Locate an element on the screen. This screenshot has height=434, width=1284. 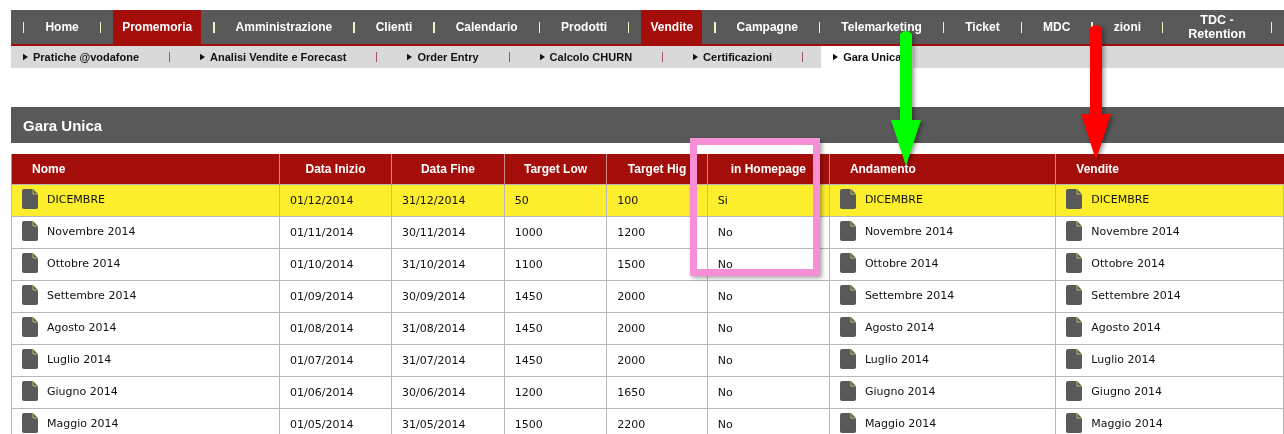
menu-tab: Prodotti is located at coordinates (584, 27).